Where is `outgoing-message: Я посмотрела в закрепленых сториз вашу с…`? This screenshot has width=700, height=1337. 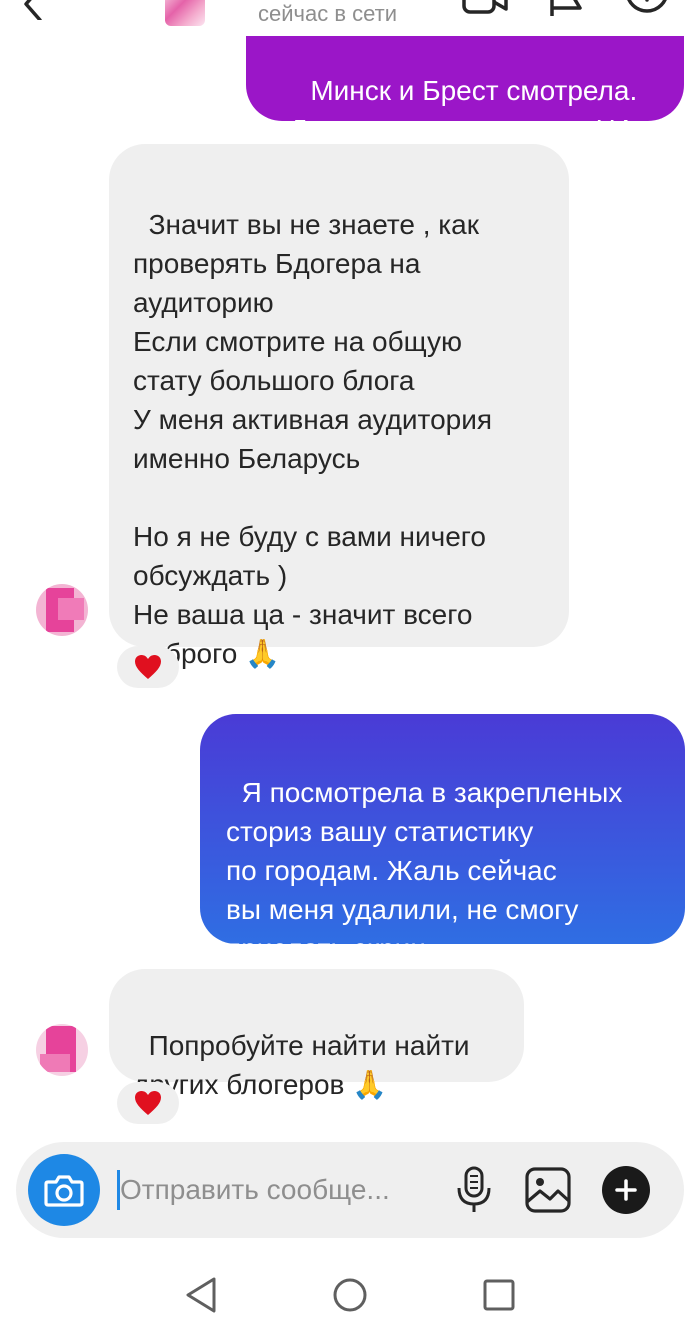 outgoing-message: Я посмотрела в закрепленых сториз вашу с… is located at coordinates (442, 839).